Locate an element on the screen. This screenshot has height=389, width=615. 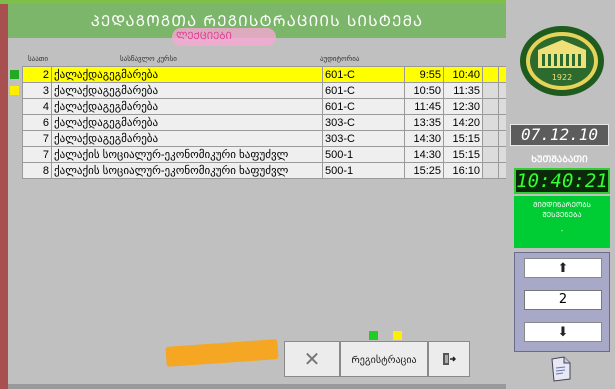
page-number: 2 is located at coordinates (563, 300).